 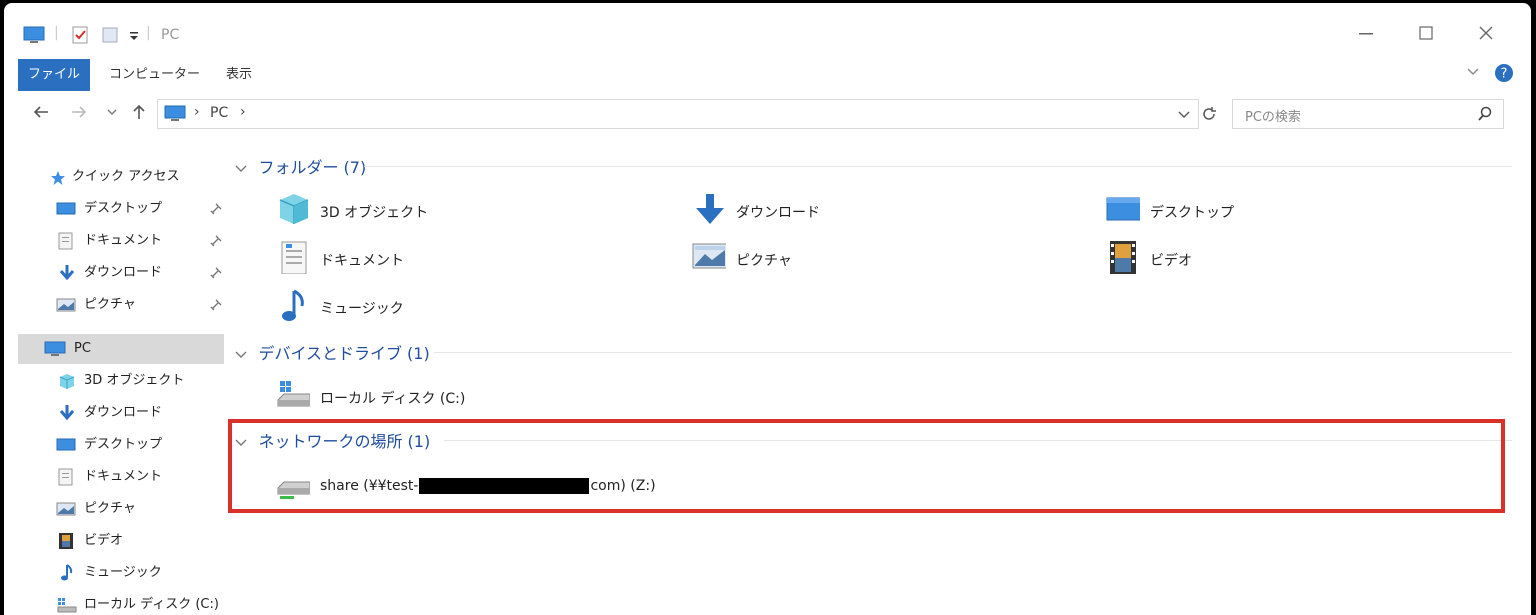 What do you see at coordinates (79, 112) in the screenshot?
I see `forward-arrow-icon` at bounding box center [79, 112].